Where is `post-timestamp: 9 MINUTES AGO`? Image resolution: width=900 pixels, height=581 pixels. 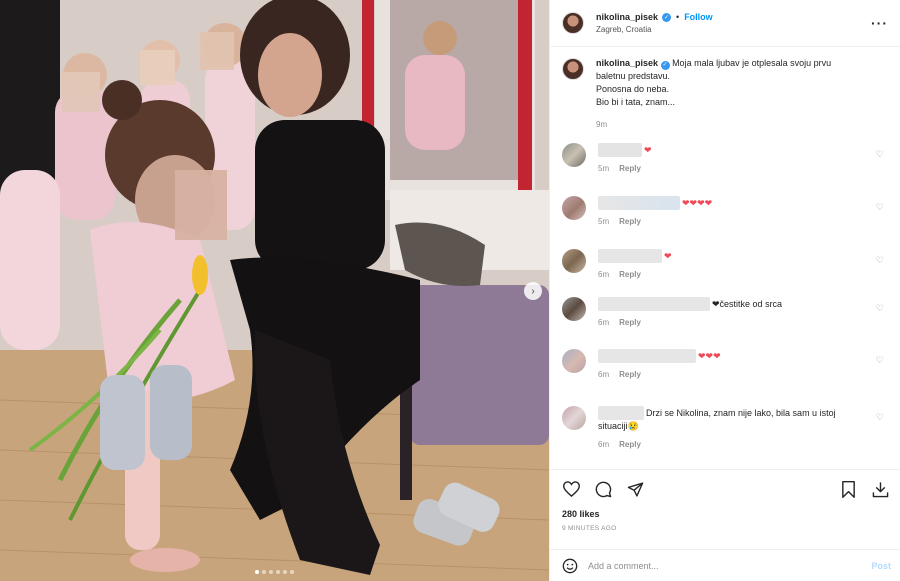
post-timestamp: 9 MINUTES AGO is located at coordinates (589, 528).